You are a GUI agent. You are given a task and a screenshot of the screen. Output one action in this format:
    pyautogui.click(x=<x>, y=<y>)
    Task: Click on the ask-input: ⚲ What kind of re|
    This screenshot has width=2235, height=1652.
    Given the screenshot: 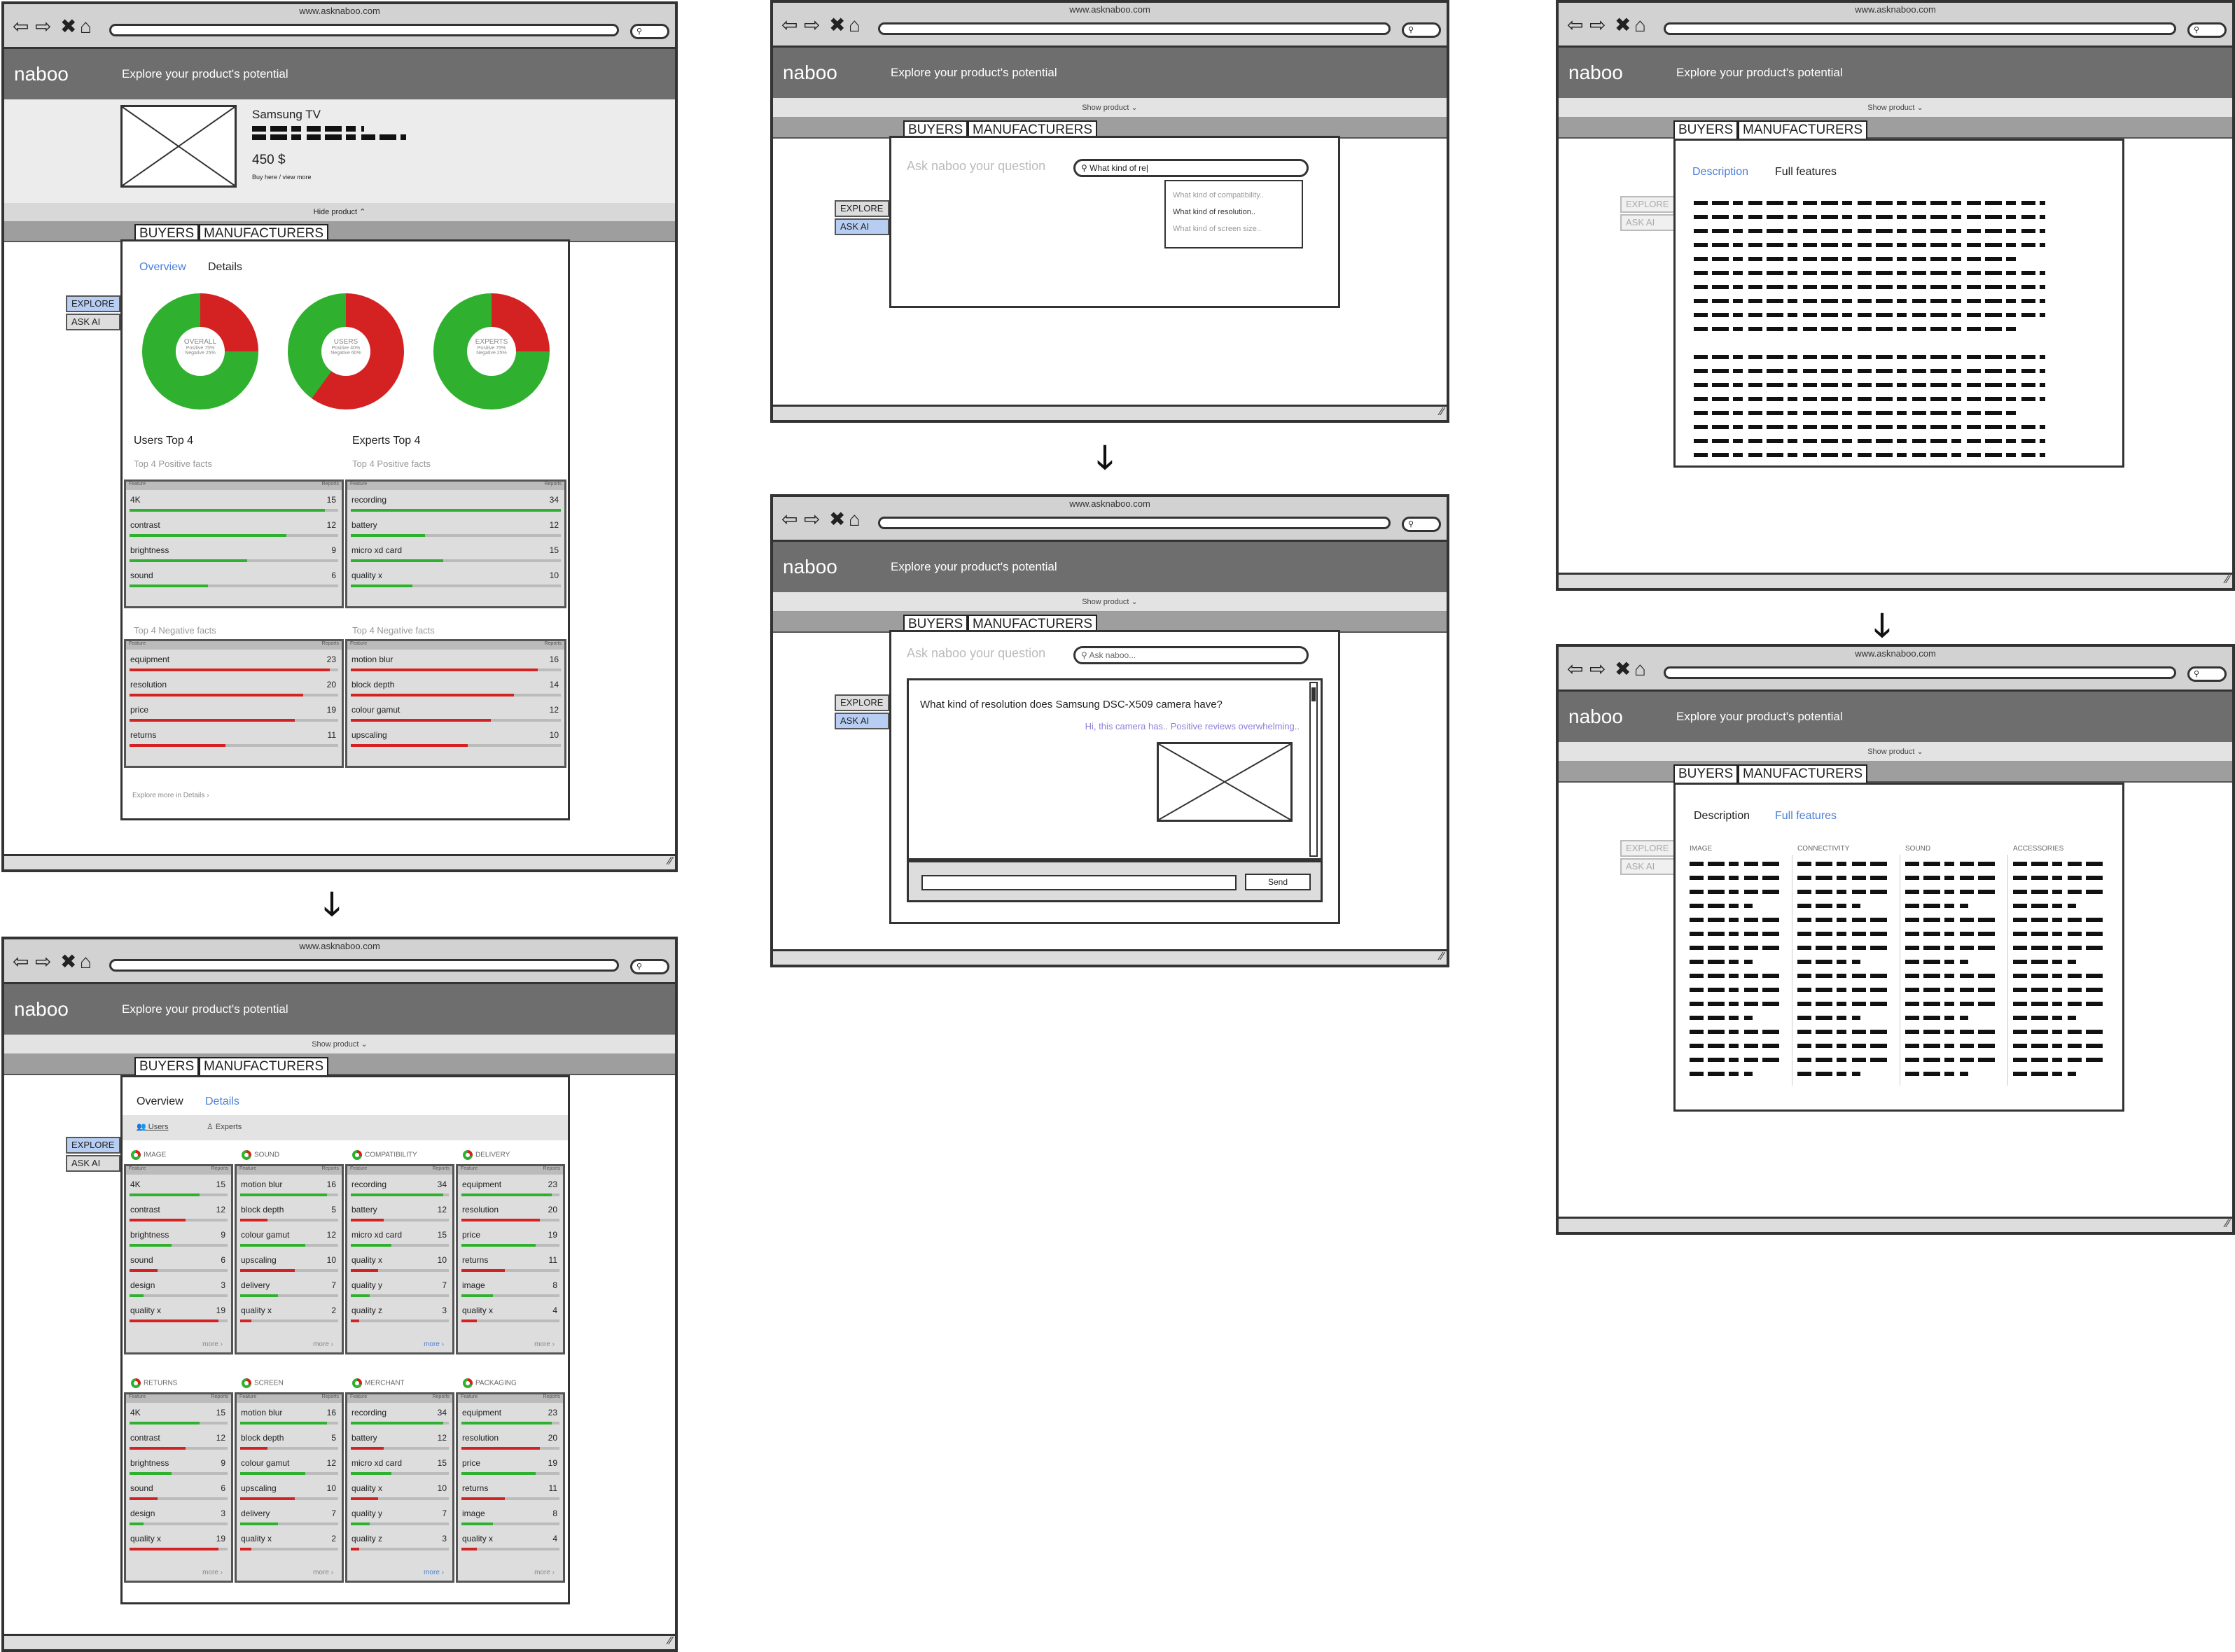 What is the action you would take?
    pyautogui.click(x=1191, y=168)
    